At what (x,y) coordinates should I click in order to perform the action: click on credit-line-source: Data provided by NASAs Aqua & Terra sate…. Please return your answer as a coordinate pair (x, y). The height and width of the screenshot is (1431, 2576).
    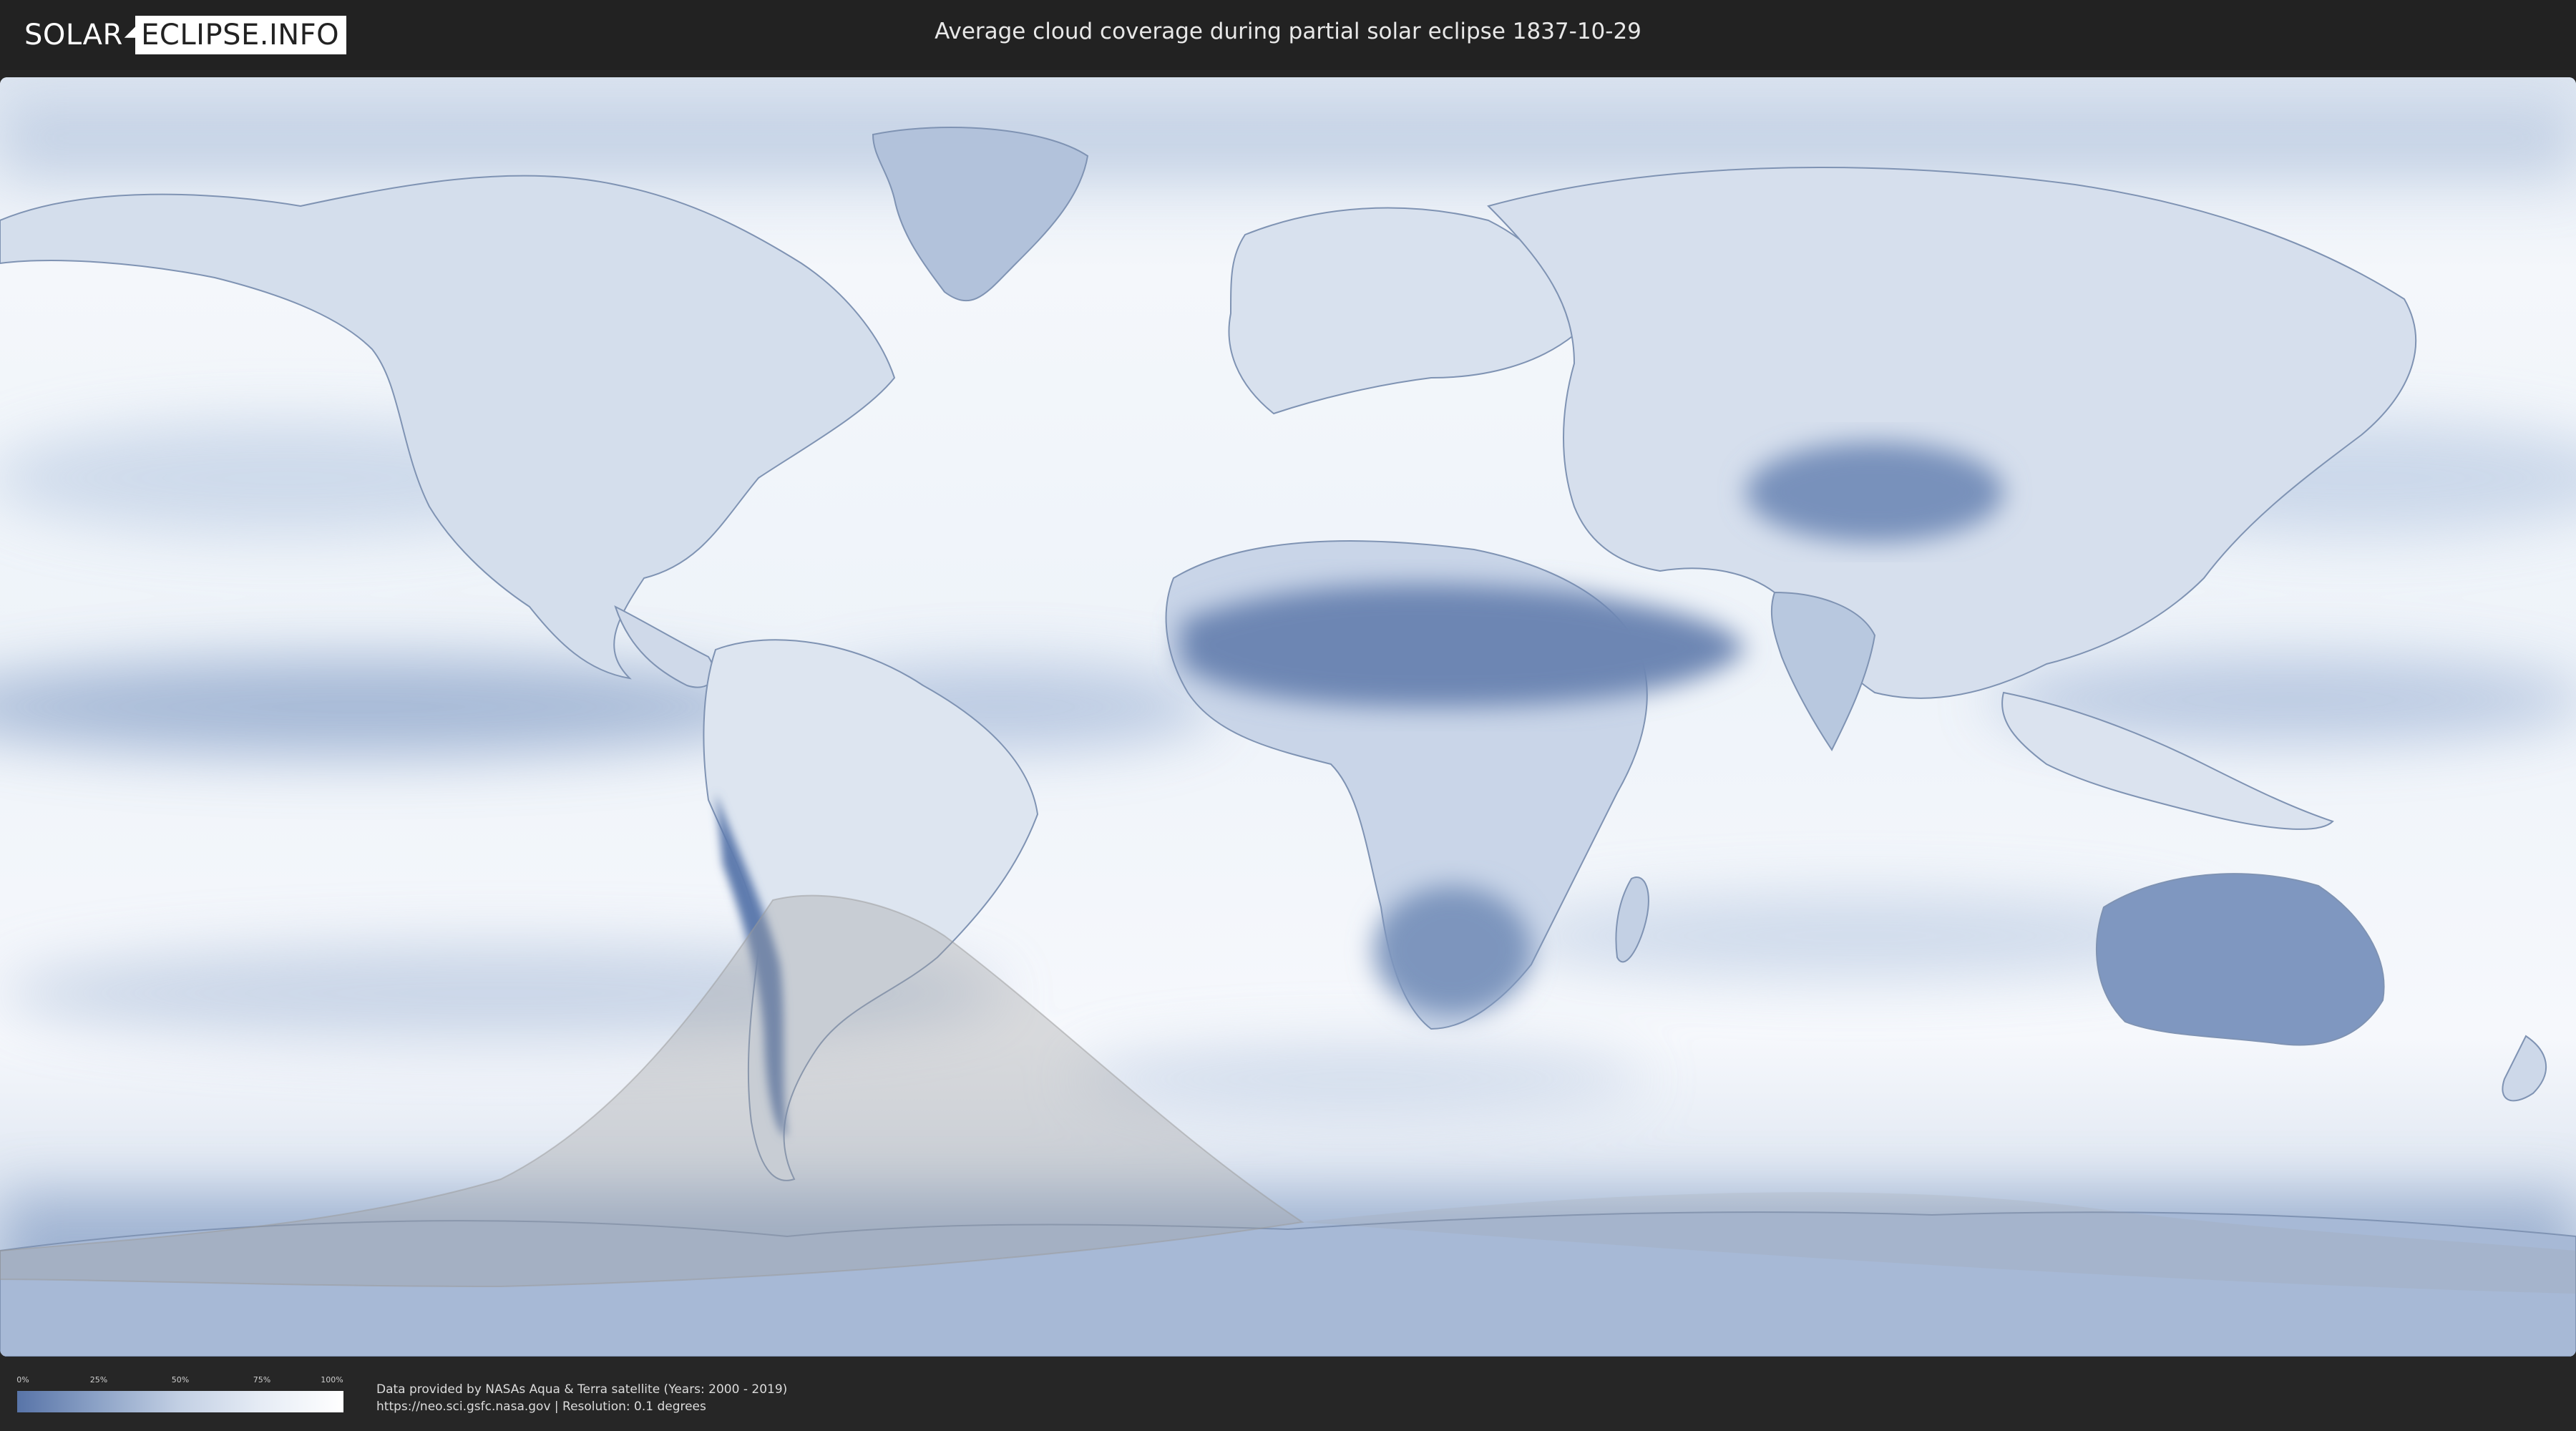
    Looking at the image, I should click on (582, 1389).